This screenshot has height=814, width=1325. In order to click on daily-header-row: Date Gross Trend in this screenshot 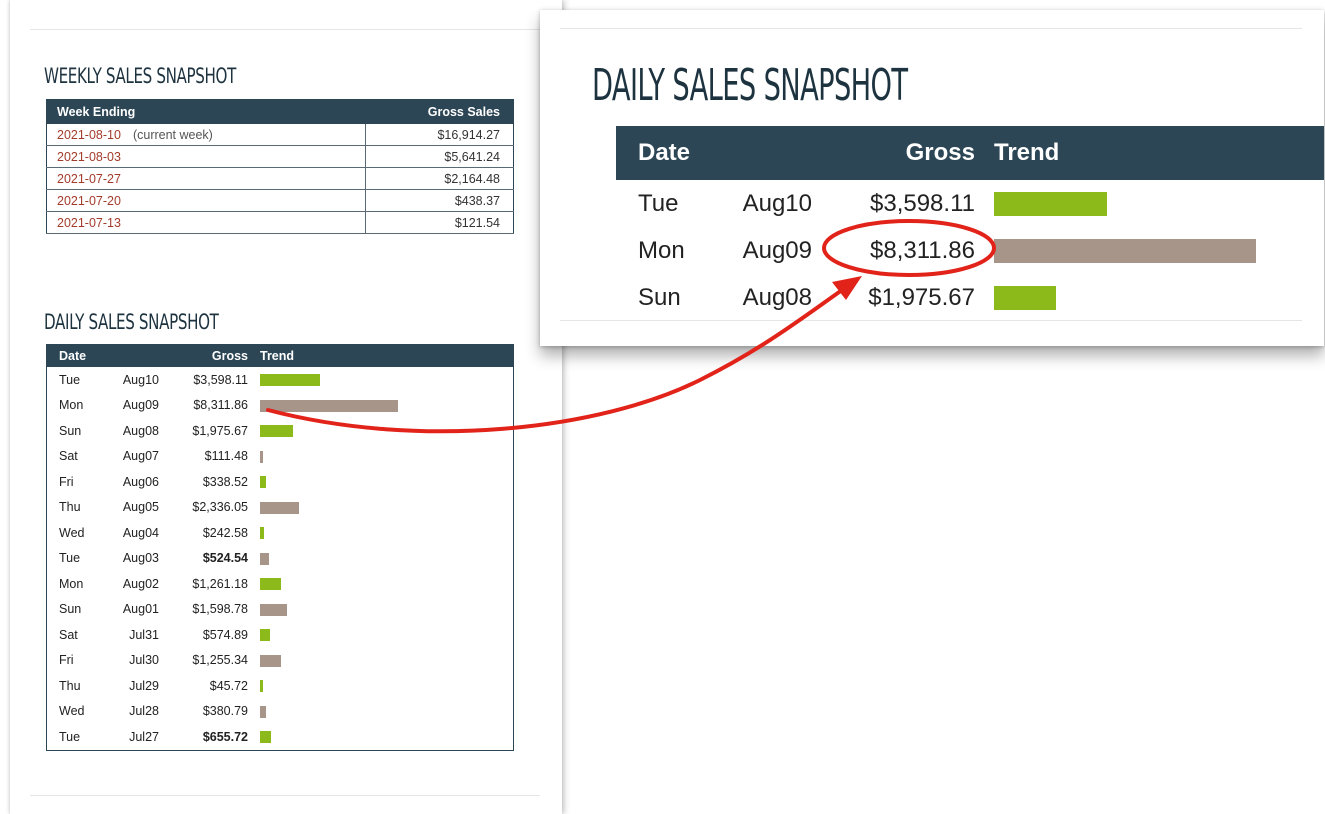, I will do `click(280, 355)`.